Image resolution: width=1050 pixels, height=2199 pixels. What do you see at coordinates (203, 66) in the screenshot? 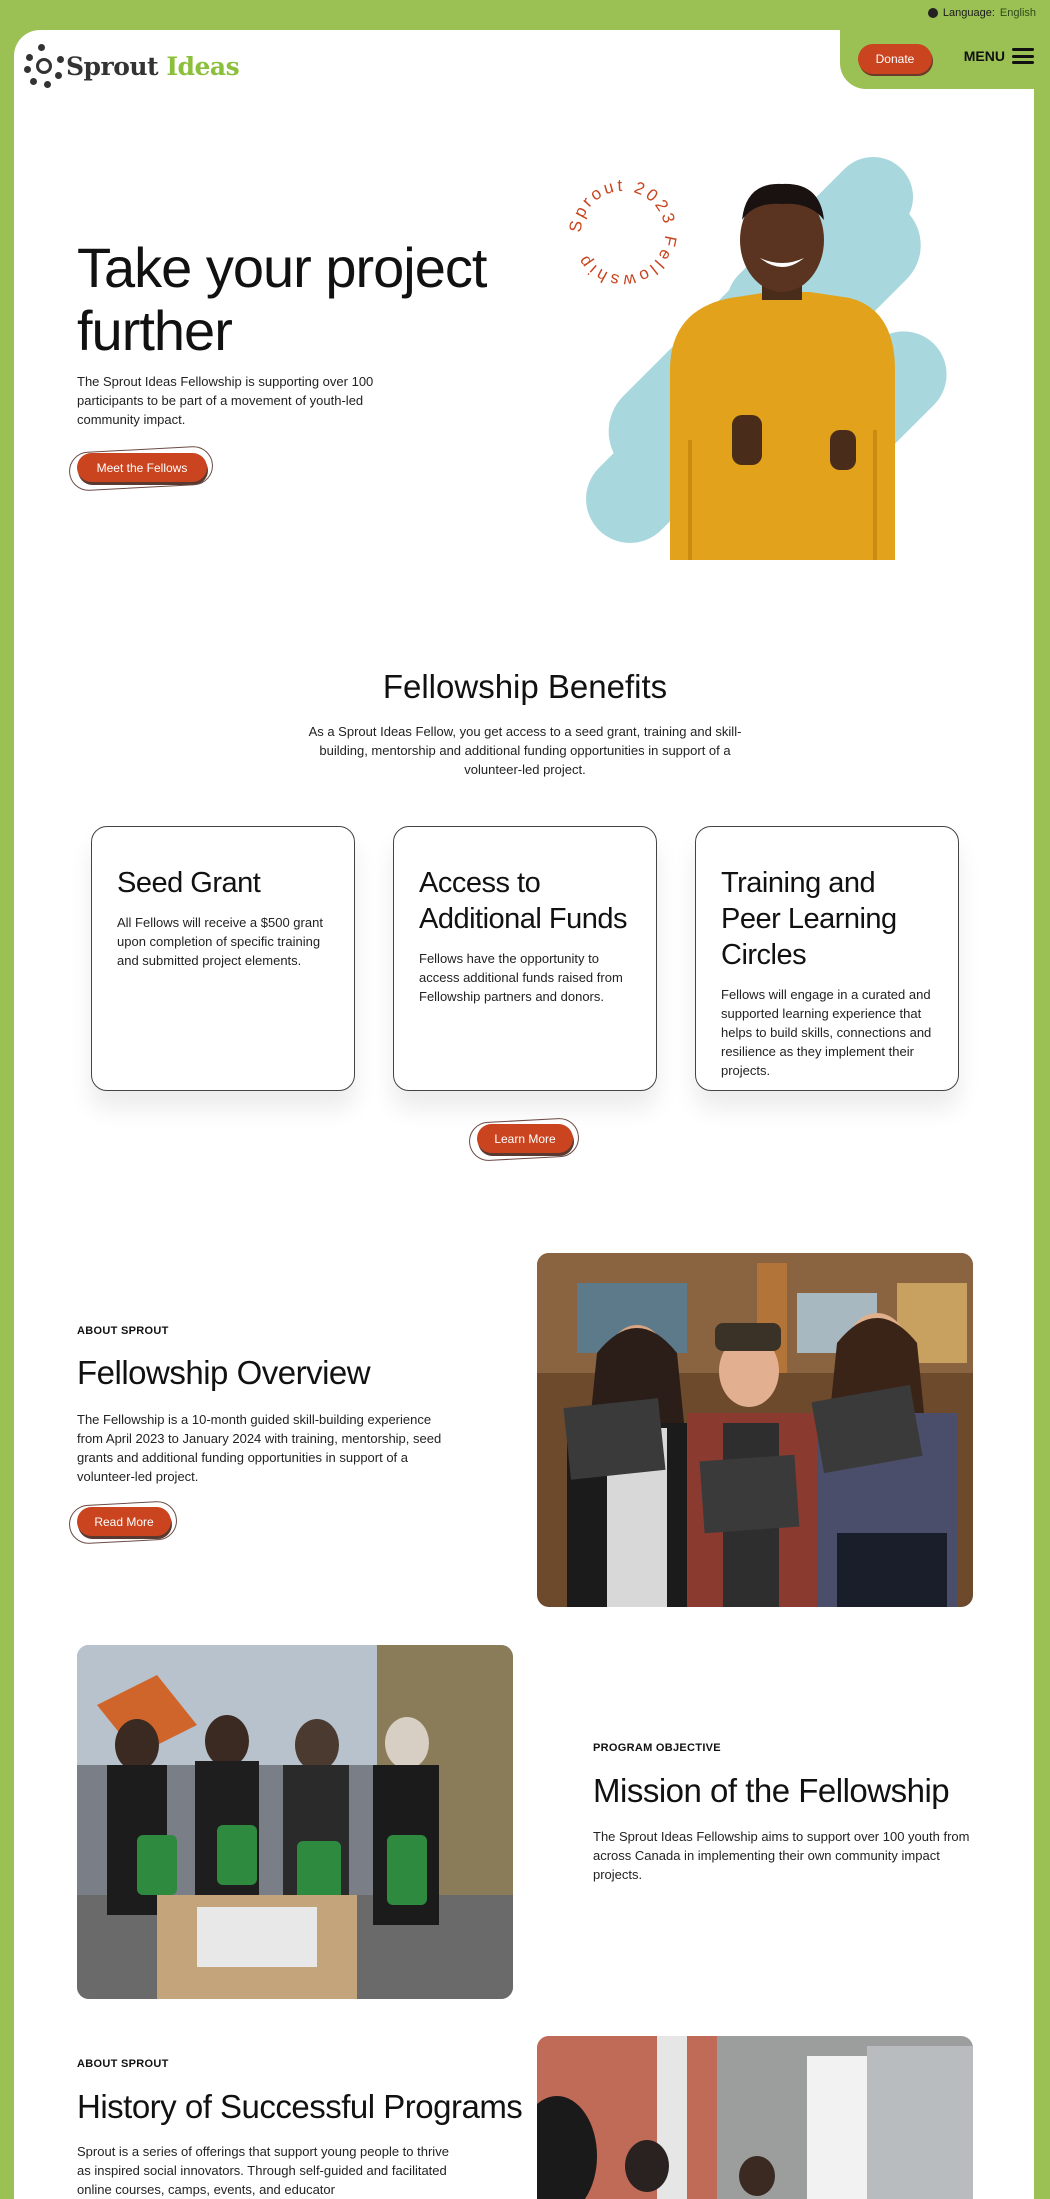
I see `logo-word-ideas: Ideas` at bounding box center [203, 66].